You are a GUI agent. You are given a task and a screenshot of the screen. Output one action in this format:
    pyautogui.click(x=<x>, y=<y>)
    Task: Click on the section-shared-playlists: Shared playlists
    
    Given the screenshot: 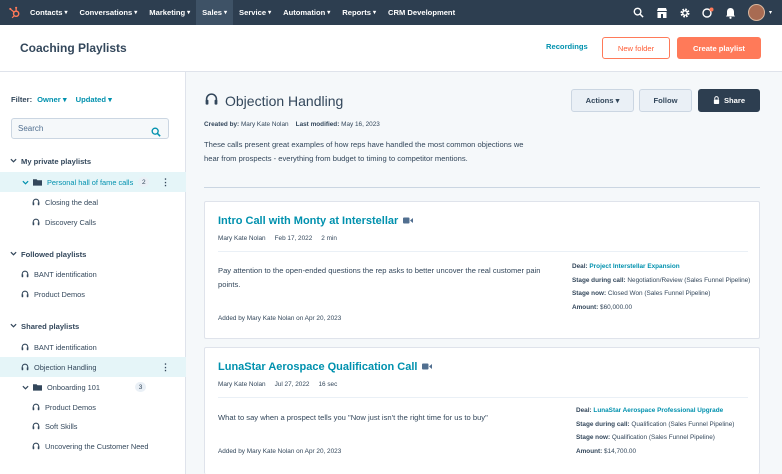 What is the action you would take?
    pyautogui.click(x=44, y=326)
    